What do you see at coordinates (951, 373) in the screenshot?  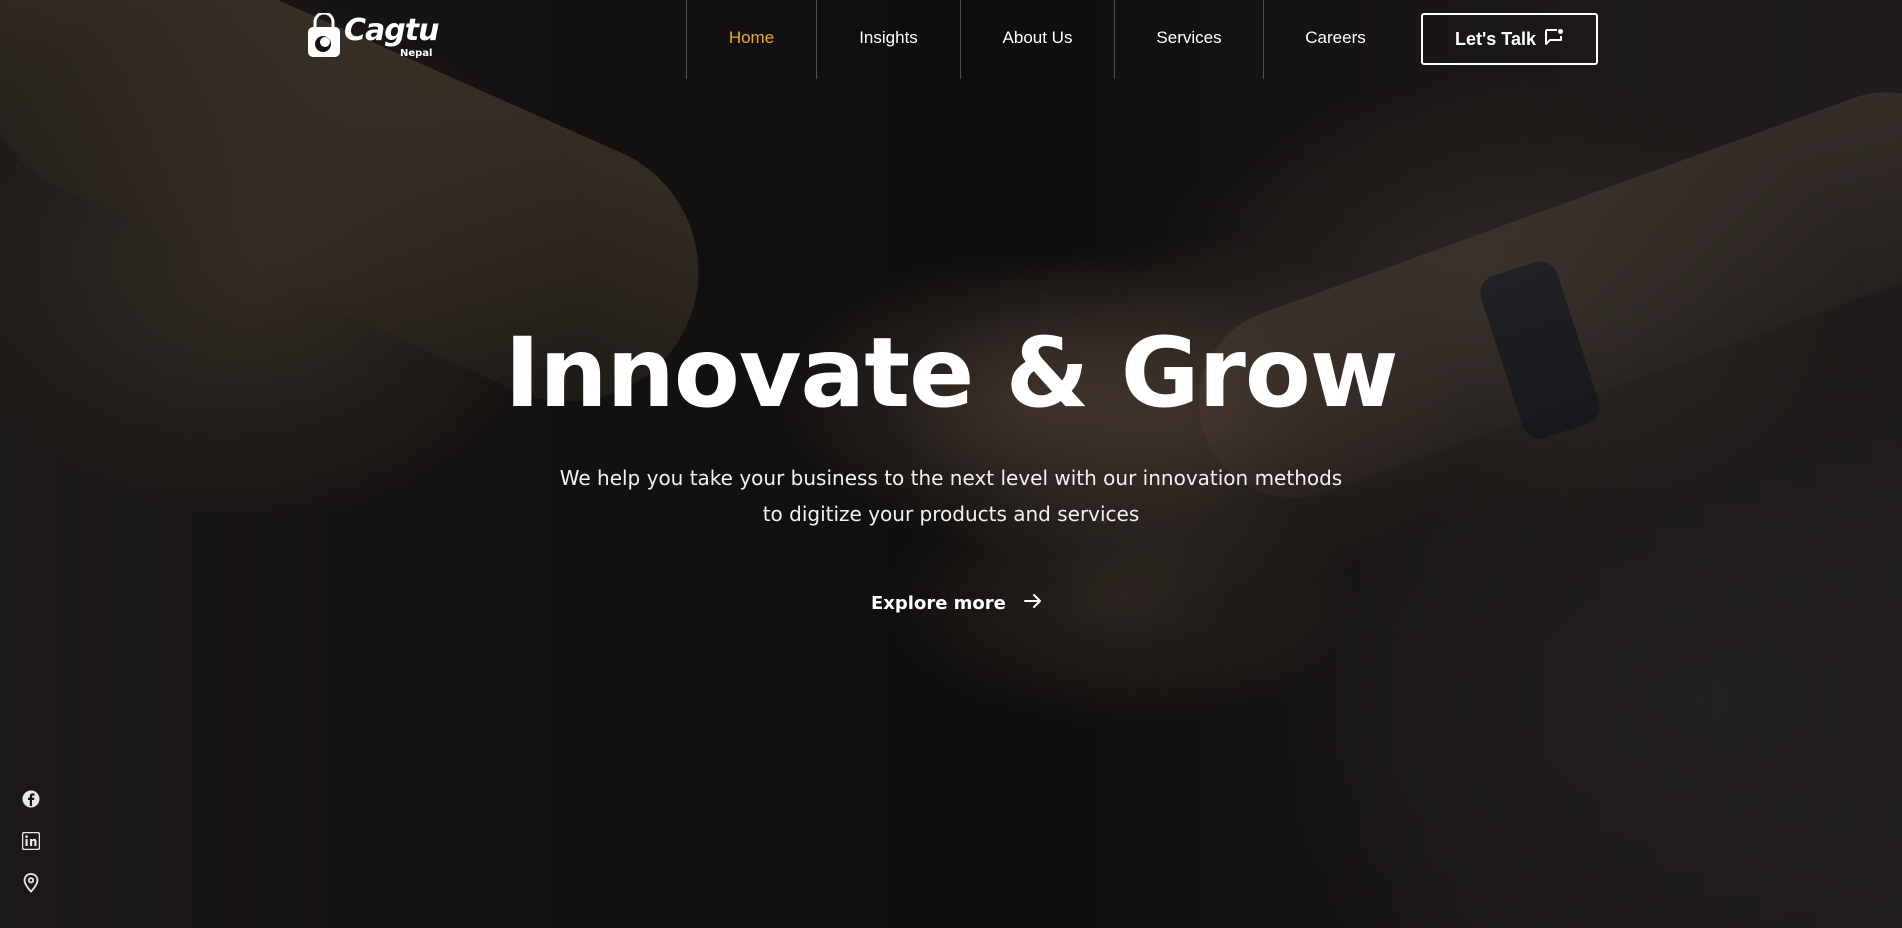 I see `hero-title: Innovate & Grow` at bounding box center [951, 373].